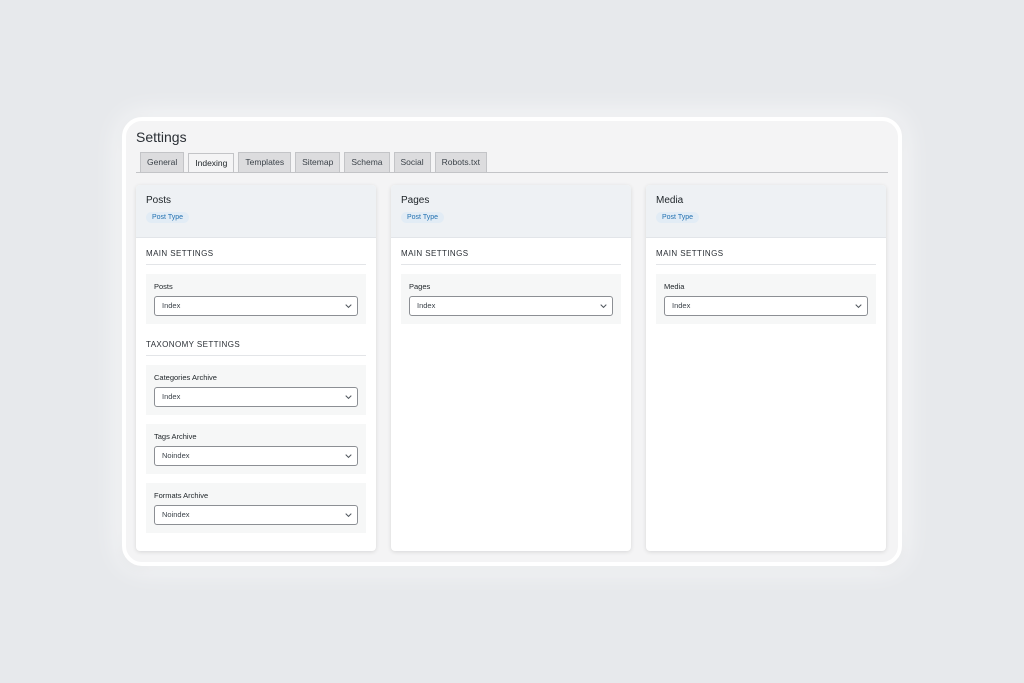  What do you see at coordinates (426, 305) in the screenshot?
I see `pages-select-value: Index` at bounding box center [426, 305].